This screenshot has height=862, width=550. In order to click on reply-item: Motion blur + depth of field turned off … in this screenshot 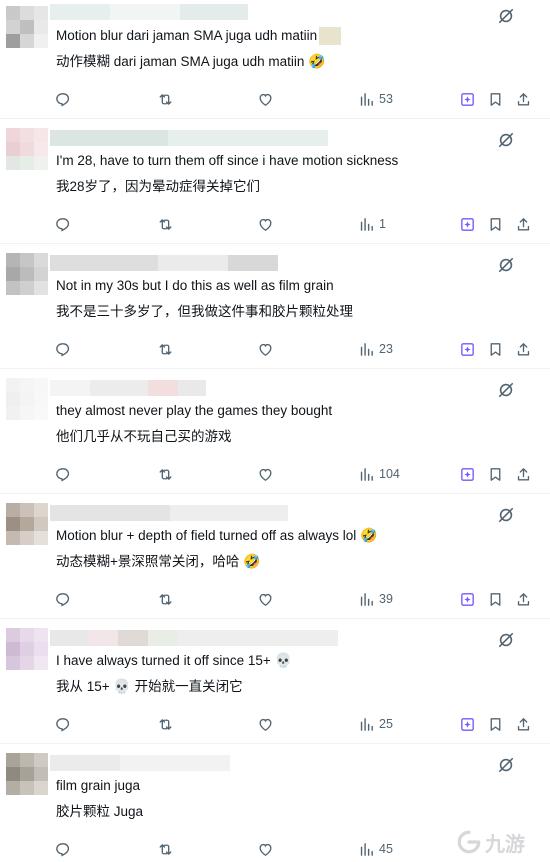, I will do `click(275, 557)`.